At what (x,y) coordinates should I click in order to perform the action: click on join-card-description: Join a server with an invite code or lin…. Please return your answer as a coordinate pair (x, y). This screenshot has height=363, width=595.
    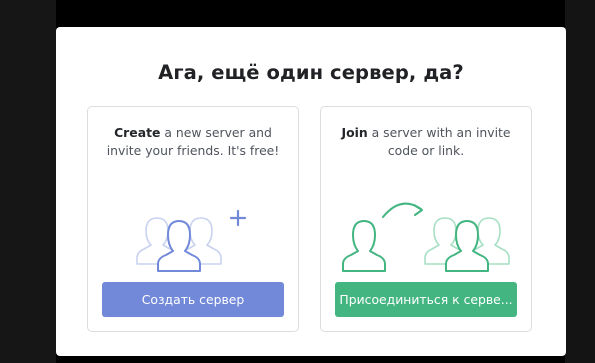
    Looking at the image, I should click on (426, 142).